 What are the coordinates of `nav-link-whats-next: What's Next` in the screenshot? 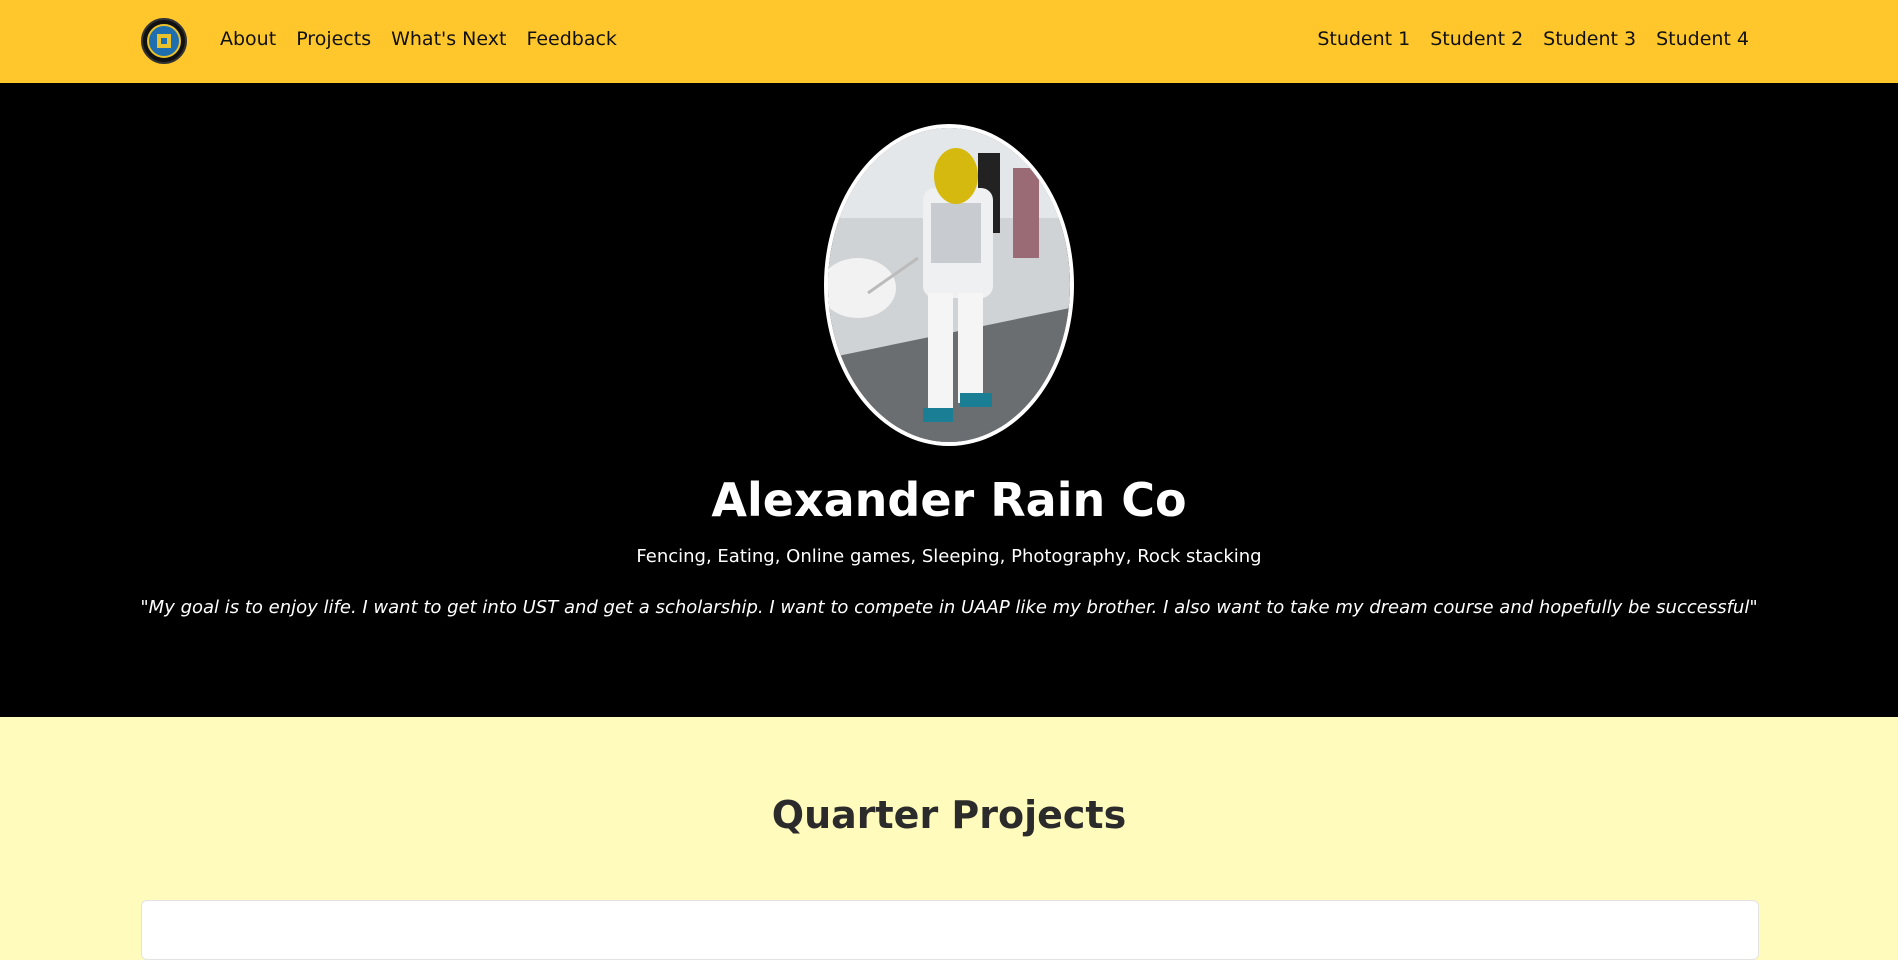 It's located at (448, 39).